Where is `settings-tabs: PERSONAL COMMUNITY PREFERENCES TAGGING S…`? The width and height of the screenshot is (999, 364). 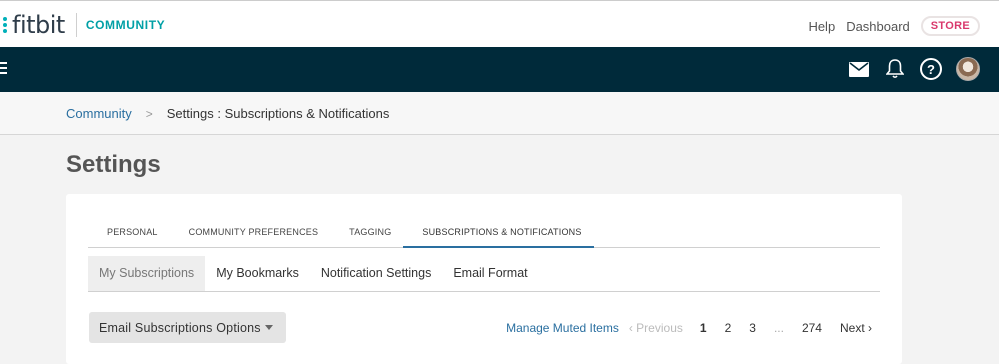 settings-tabs: PERSONAL COMMUNITY PREFERENCES TAGGING S… is located at coordinates (484, 234).